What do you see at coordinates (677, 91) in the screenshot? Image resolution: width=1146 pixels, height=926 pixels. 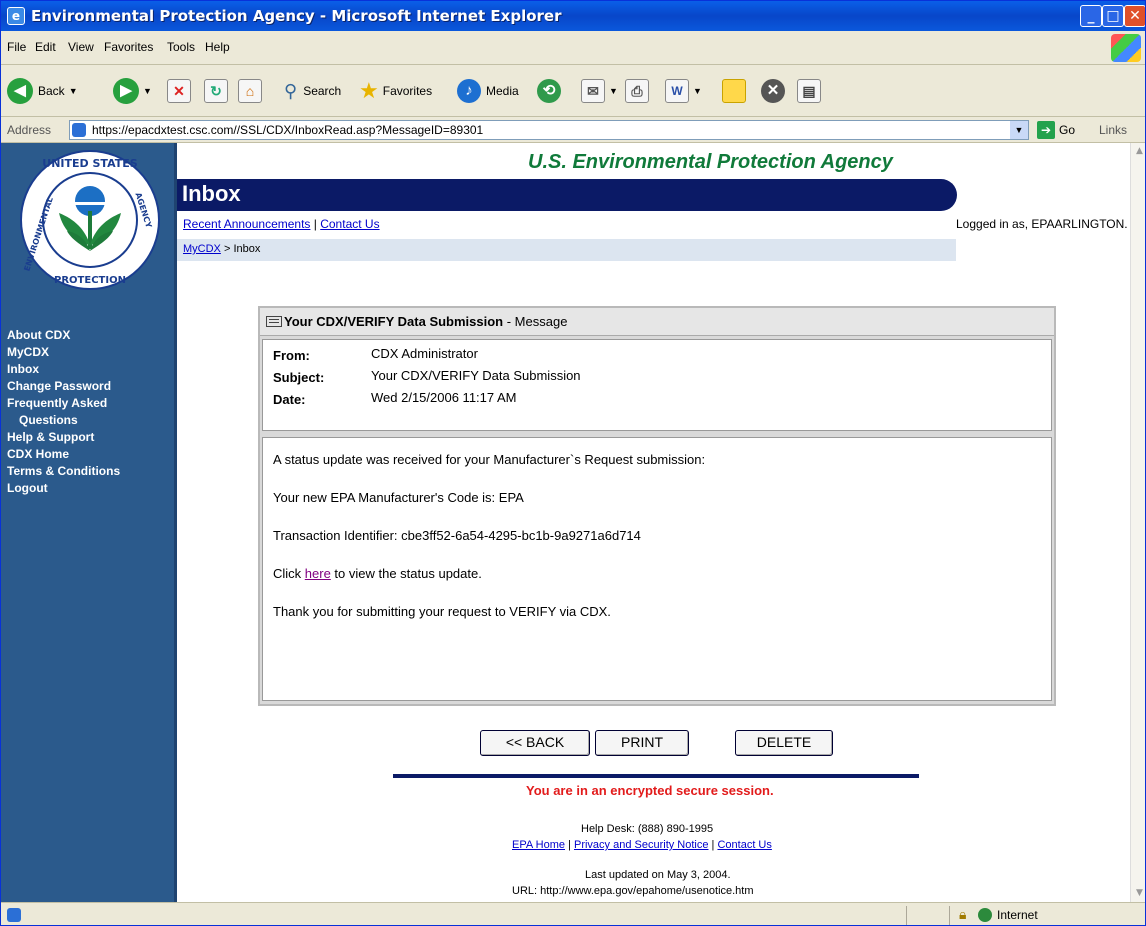 I see `word-icon: W` at bounding box center [677, 91].